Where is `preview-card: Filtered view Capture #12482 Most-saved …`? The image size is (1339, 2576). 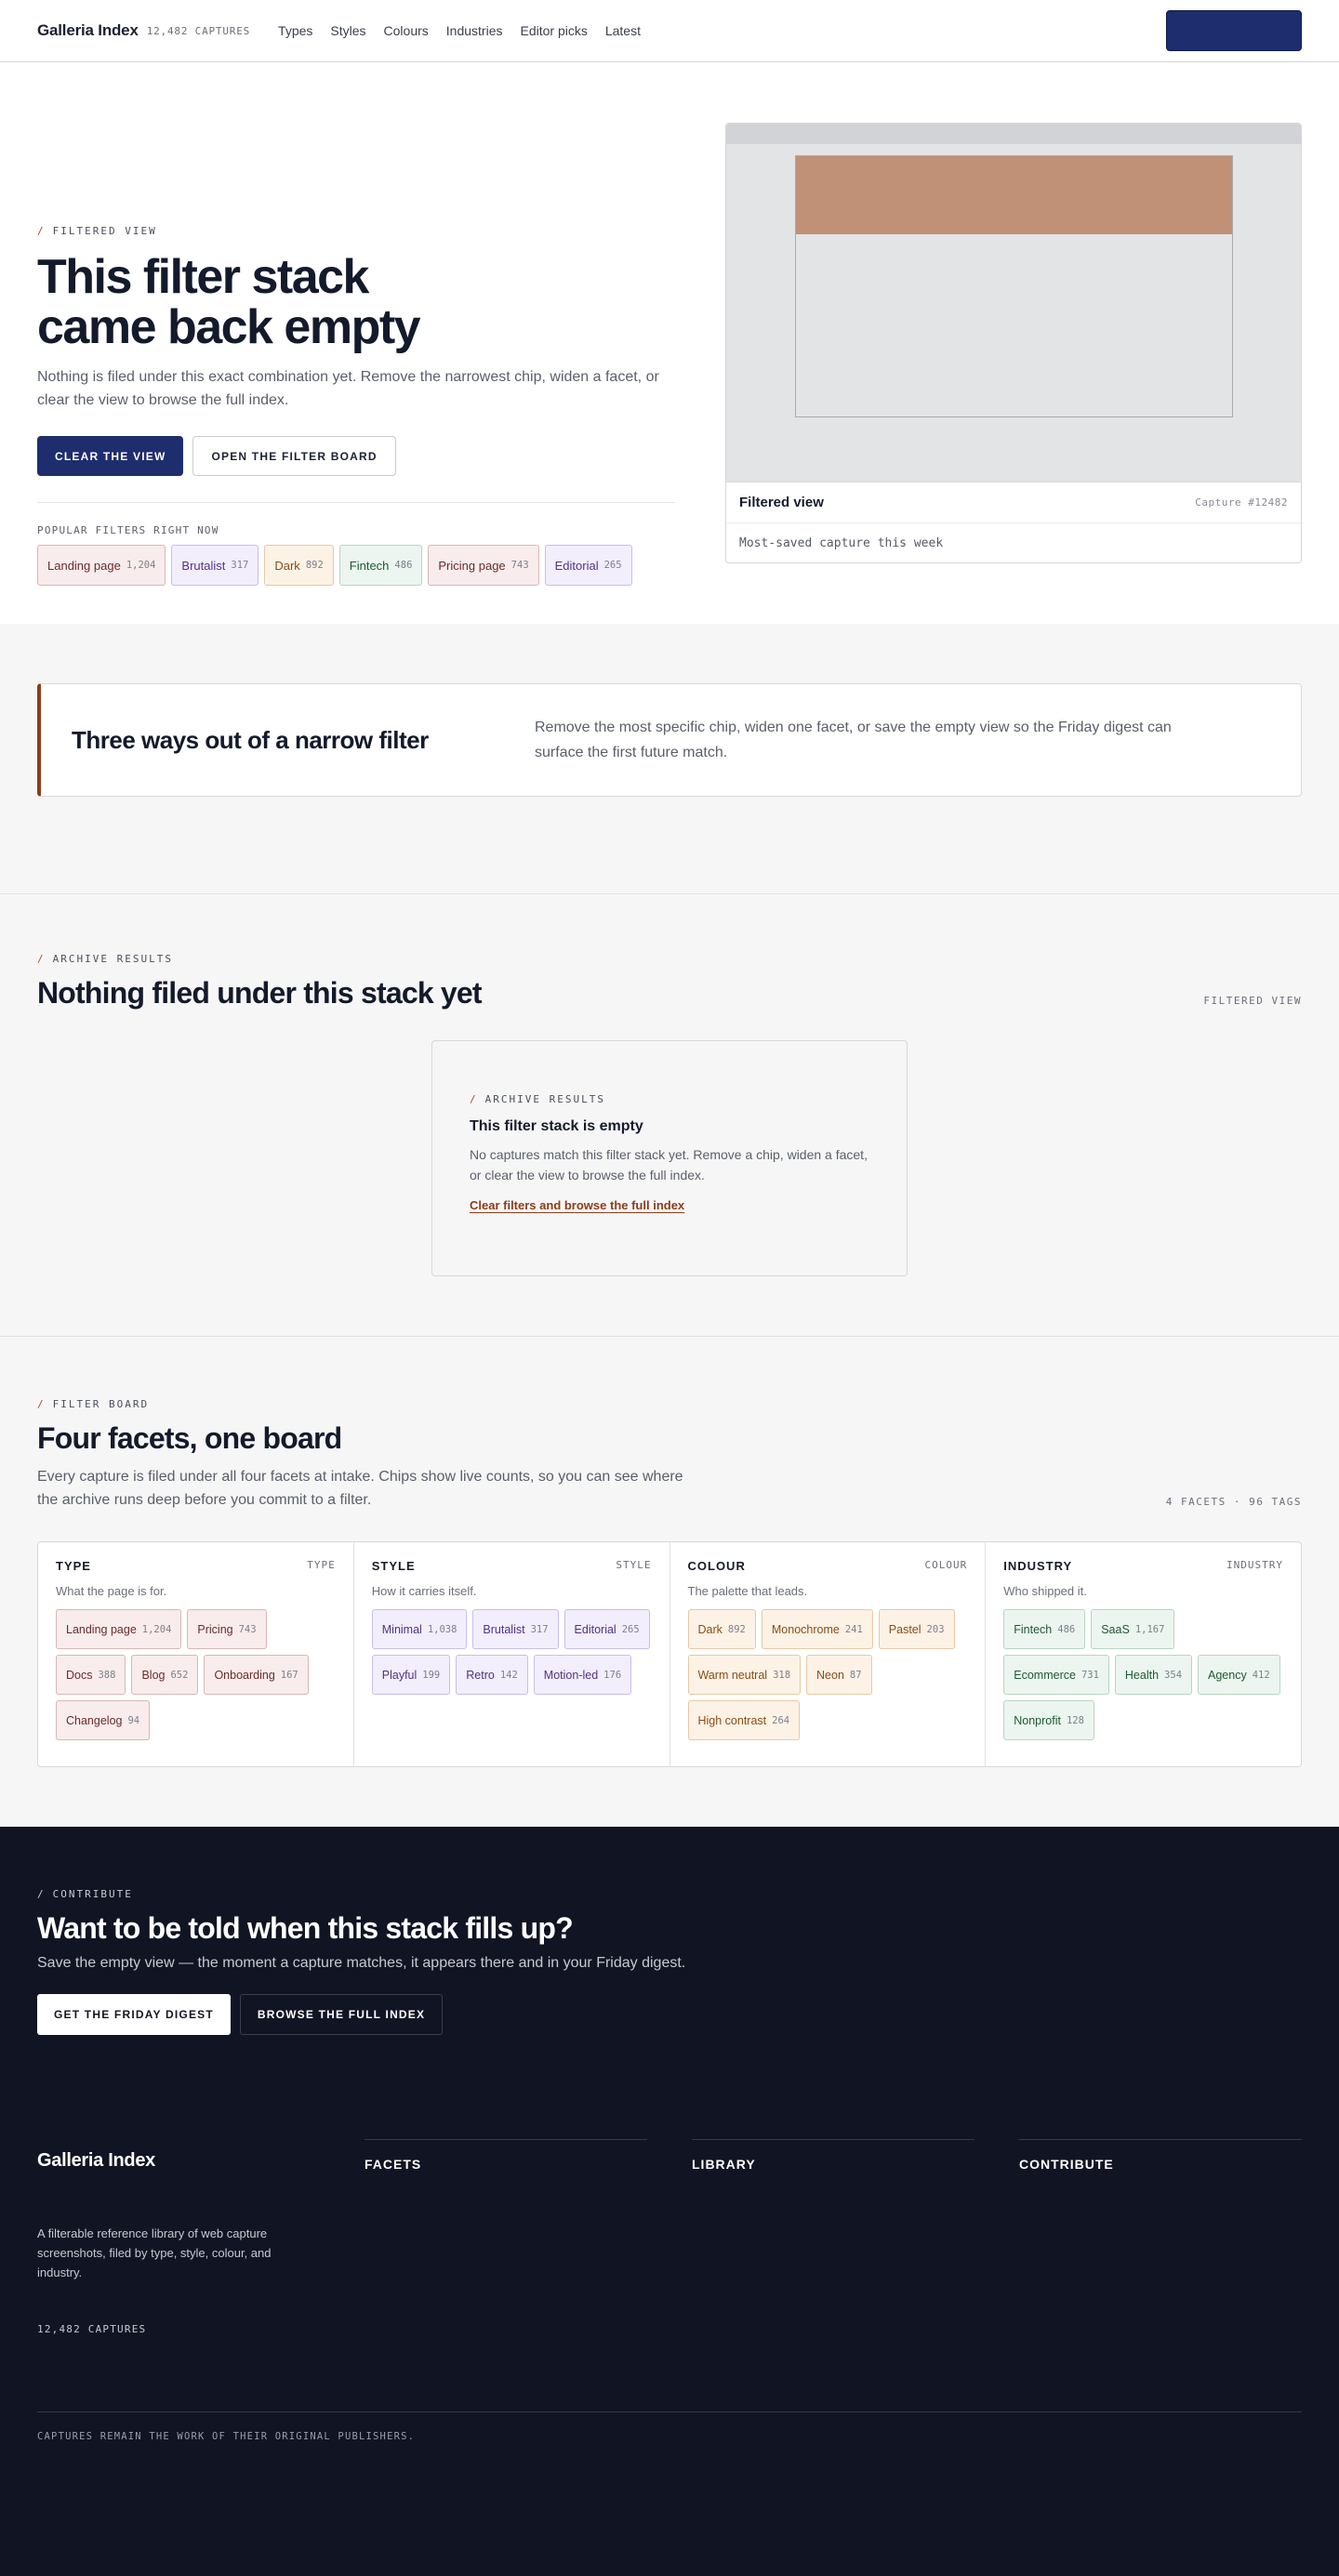
preview-card: Filtered view Capture #12482 Most-saved … is located at coordinates (1013, 343).